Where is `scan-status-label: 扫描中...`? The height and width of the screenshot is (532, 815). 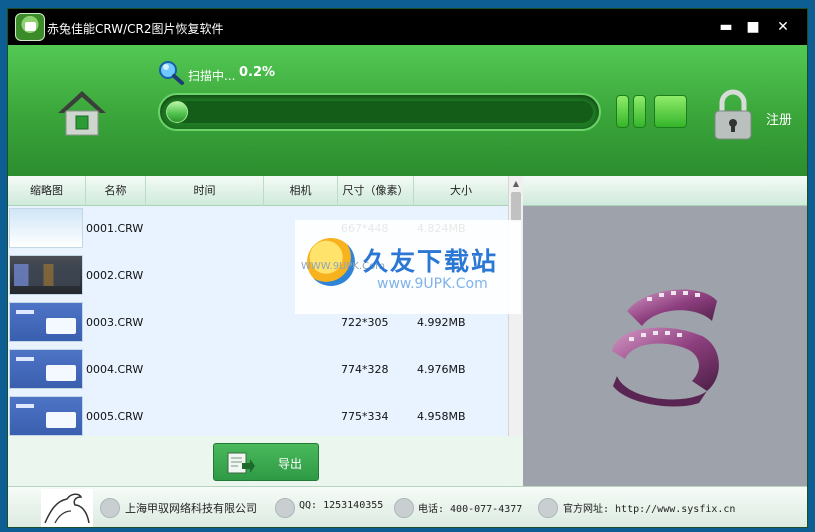
scan-status-label: 扫描中... is located at coordinates (212, 76).